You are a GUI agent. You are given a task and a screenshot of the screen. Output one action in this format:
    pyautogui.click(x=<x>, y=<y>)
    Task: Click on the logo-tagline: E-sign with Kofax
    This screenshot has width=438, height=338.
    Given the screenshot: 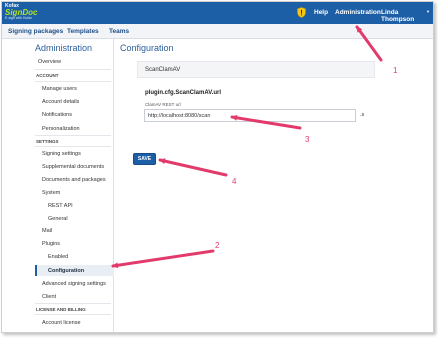 What is the action you would take?
    pyautogui.click(x=19, y=18)
    